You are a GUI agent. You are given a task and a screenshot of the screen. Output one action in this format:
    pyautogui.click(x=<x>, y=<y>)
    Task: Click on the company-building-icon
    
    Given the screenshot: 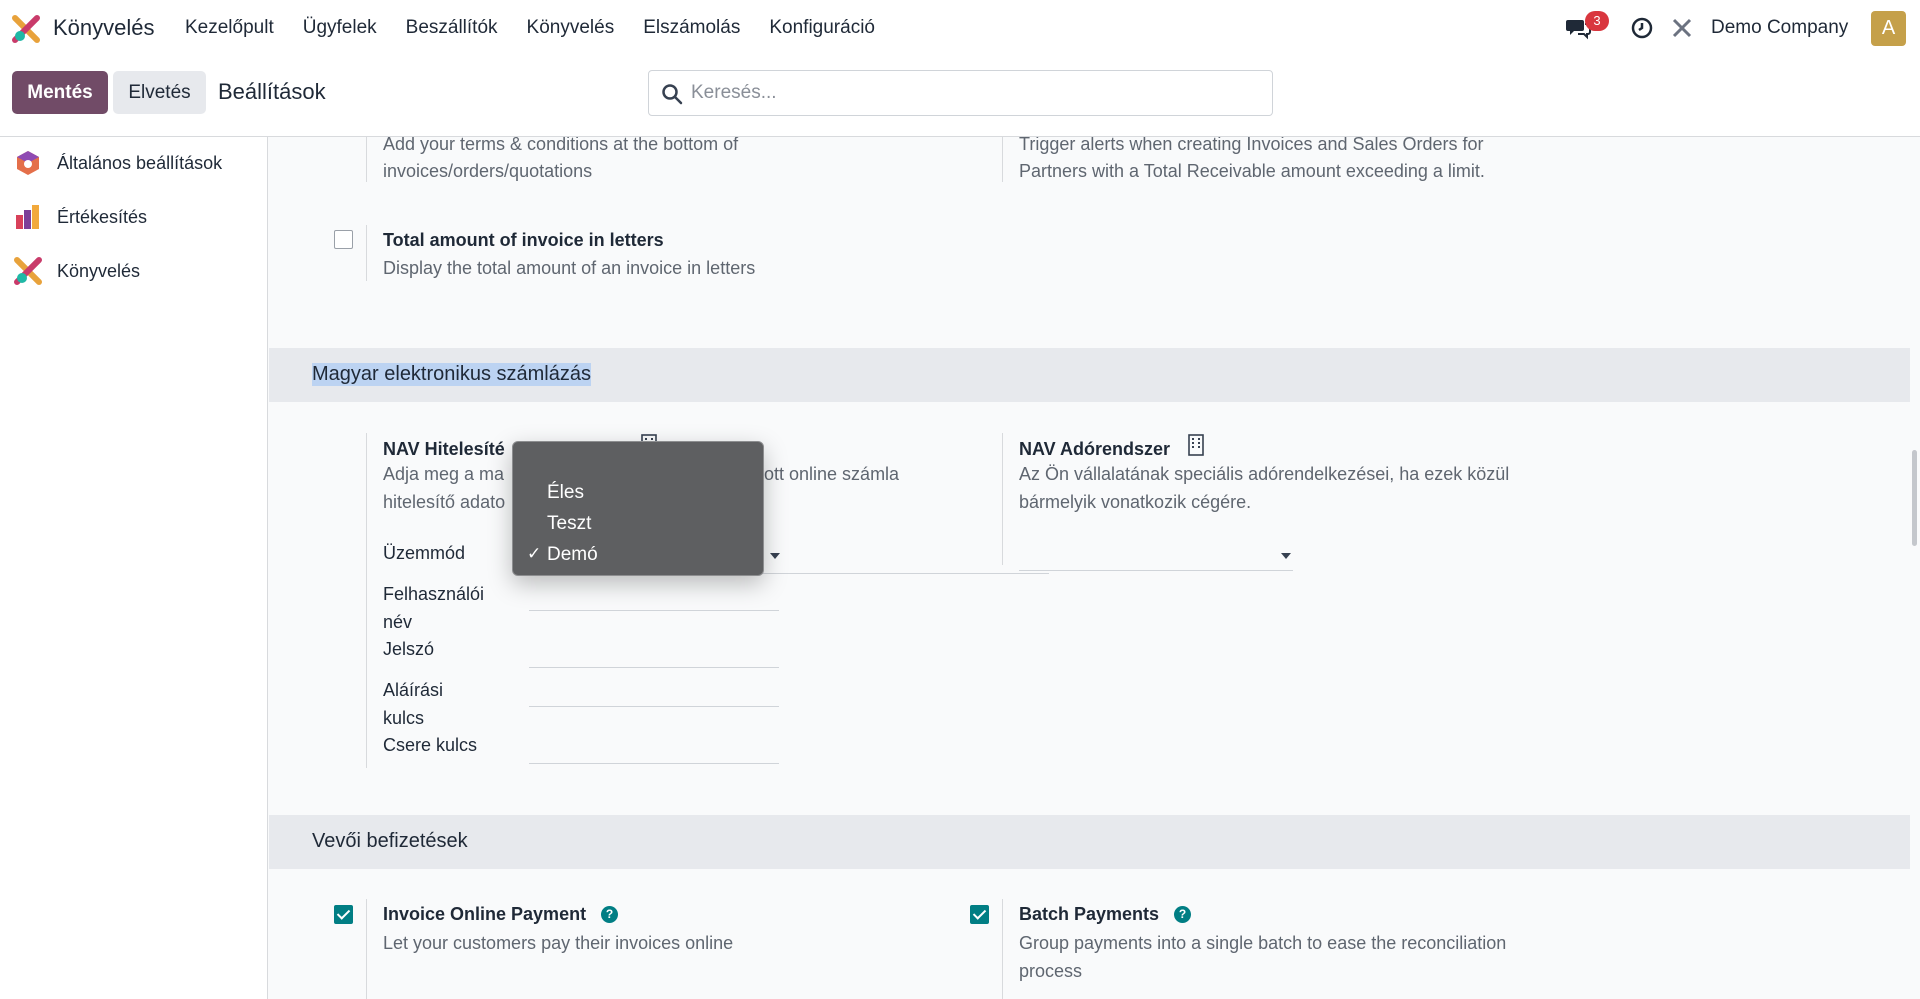 What is the action you would take?
    pyautogui.click(x=1196, y=445)
    